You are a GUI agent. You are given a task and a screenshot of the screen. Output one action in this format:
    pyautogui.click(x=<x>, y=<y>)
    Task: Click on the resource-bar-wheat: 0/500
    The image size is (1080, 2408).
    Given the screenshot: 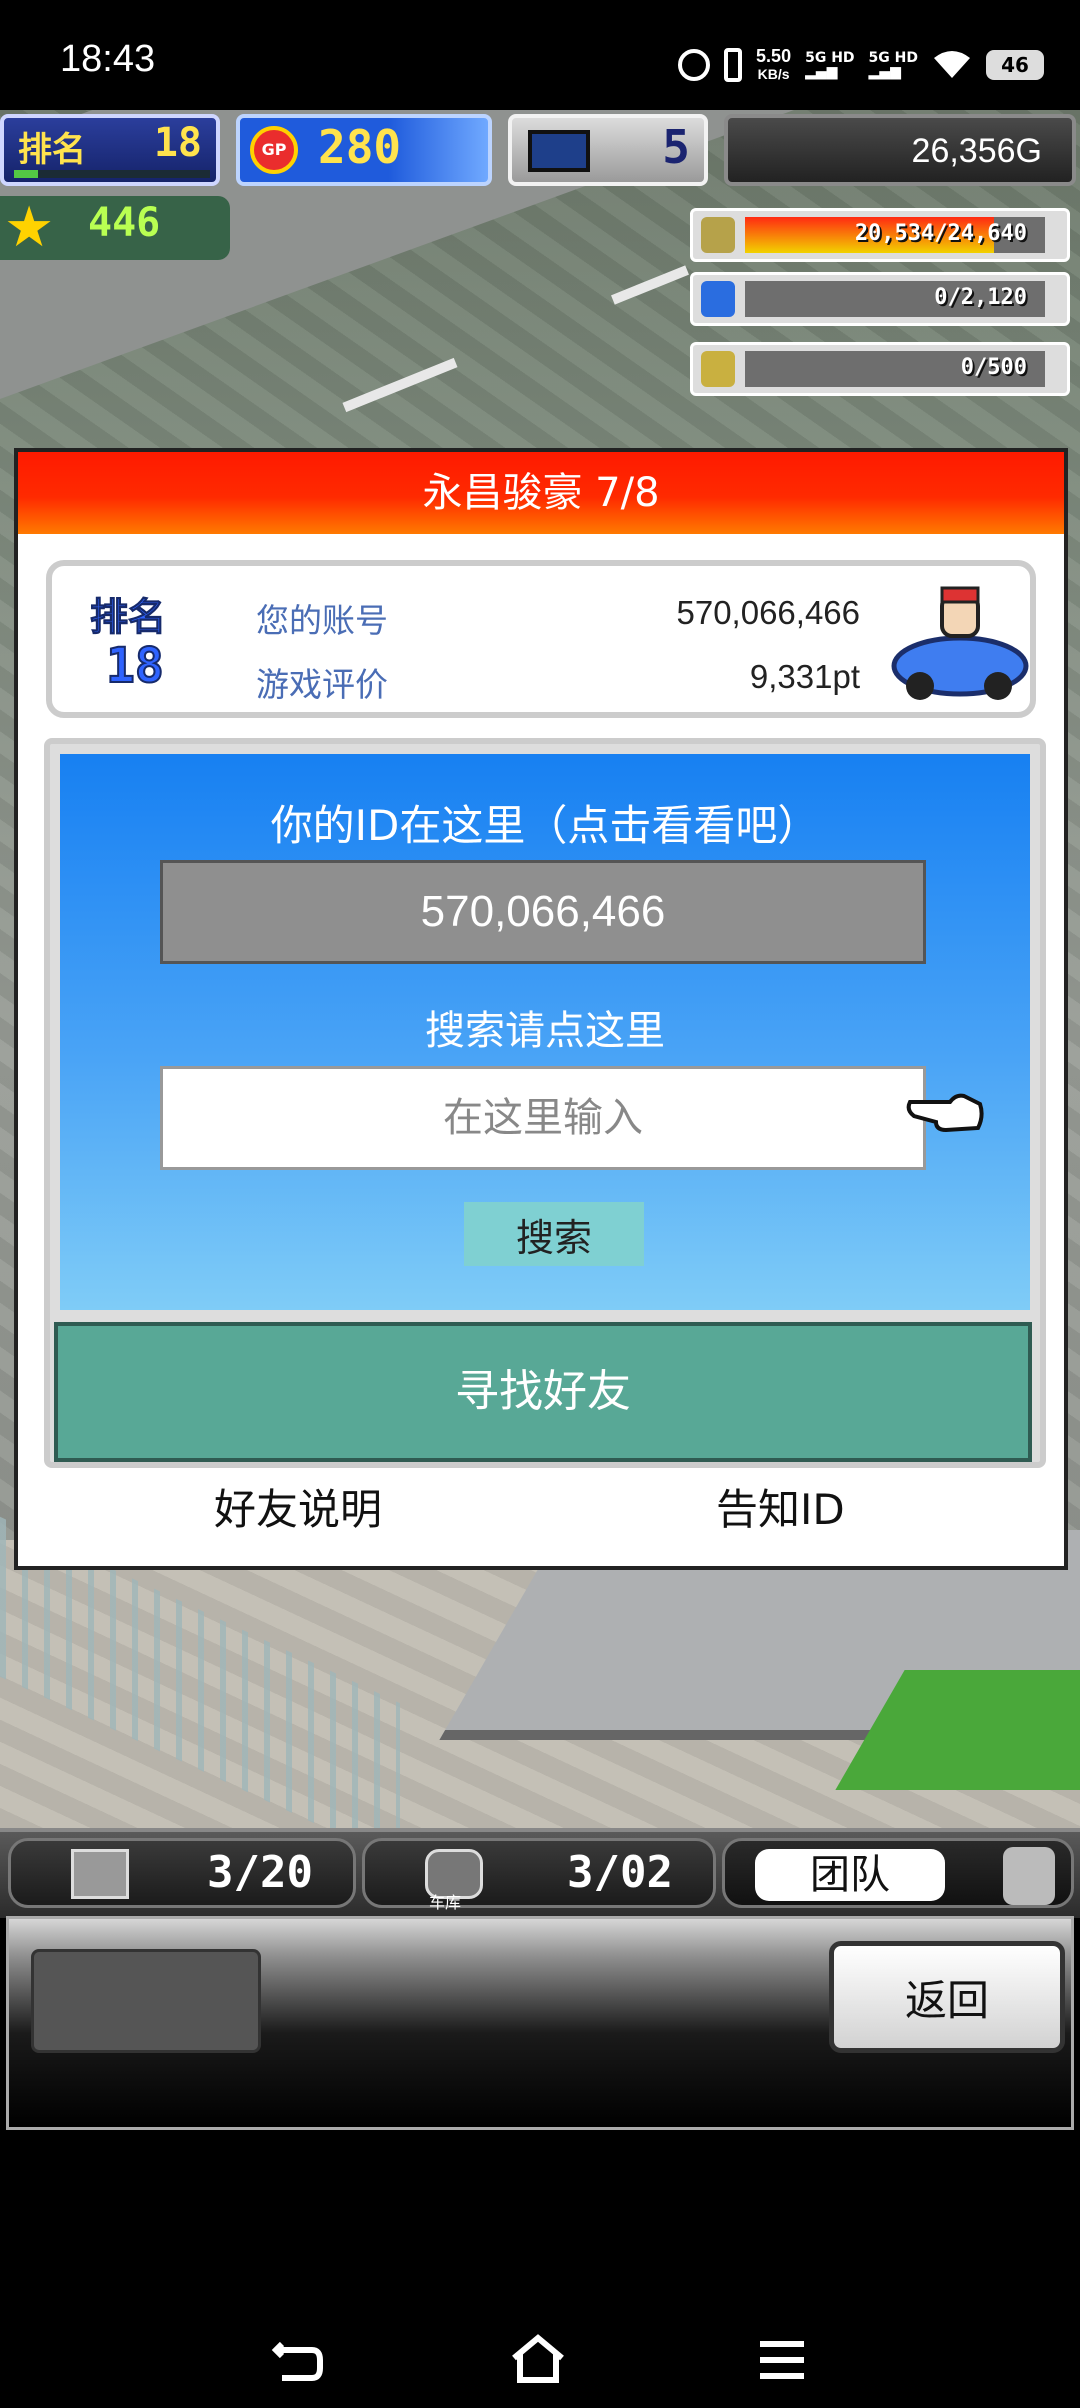 What is the action you would take?
    pyautogui.click(x=880, y=369)
    